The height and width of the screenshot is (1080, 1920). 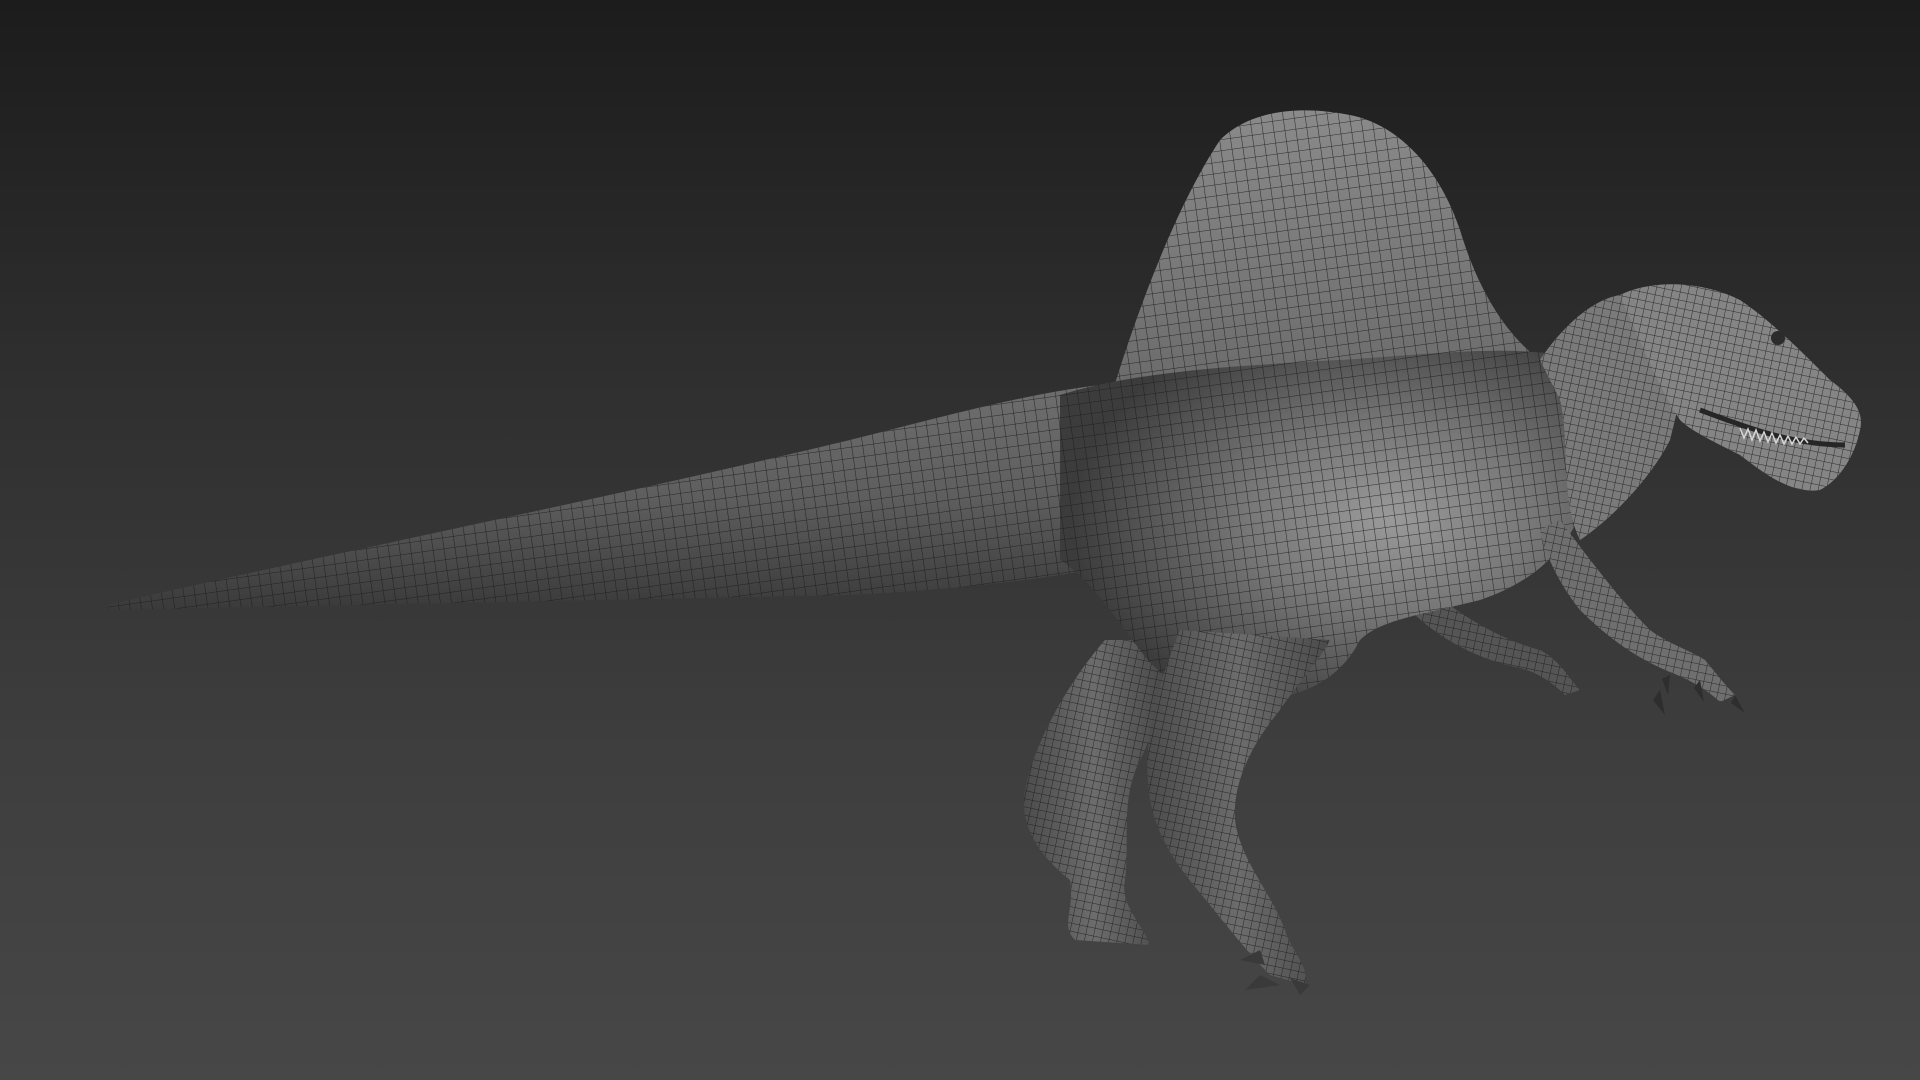 I want to click on eye, so click(x=1778, y=338).